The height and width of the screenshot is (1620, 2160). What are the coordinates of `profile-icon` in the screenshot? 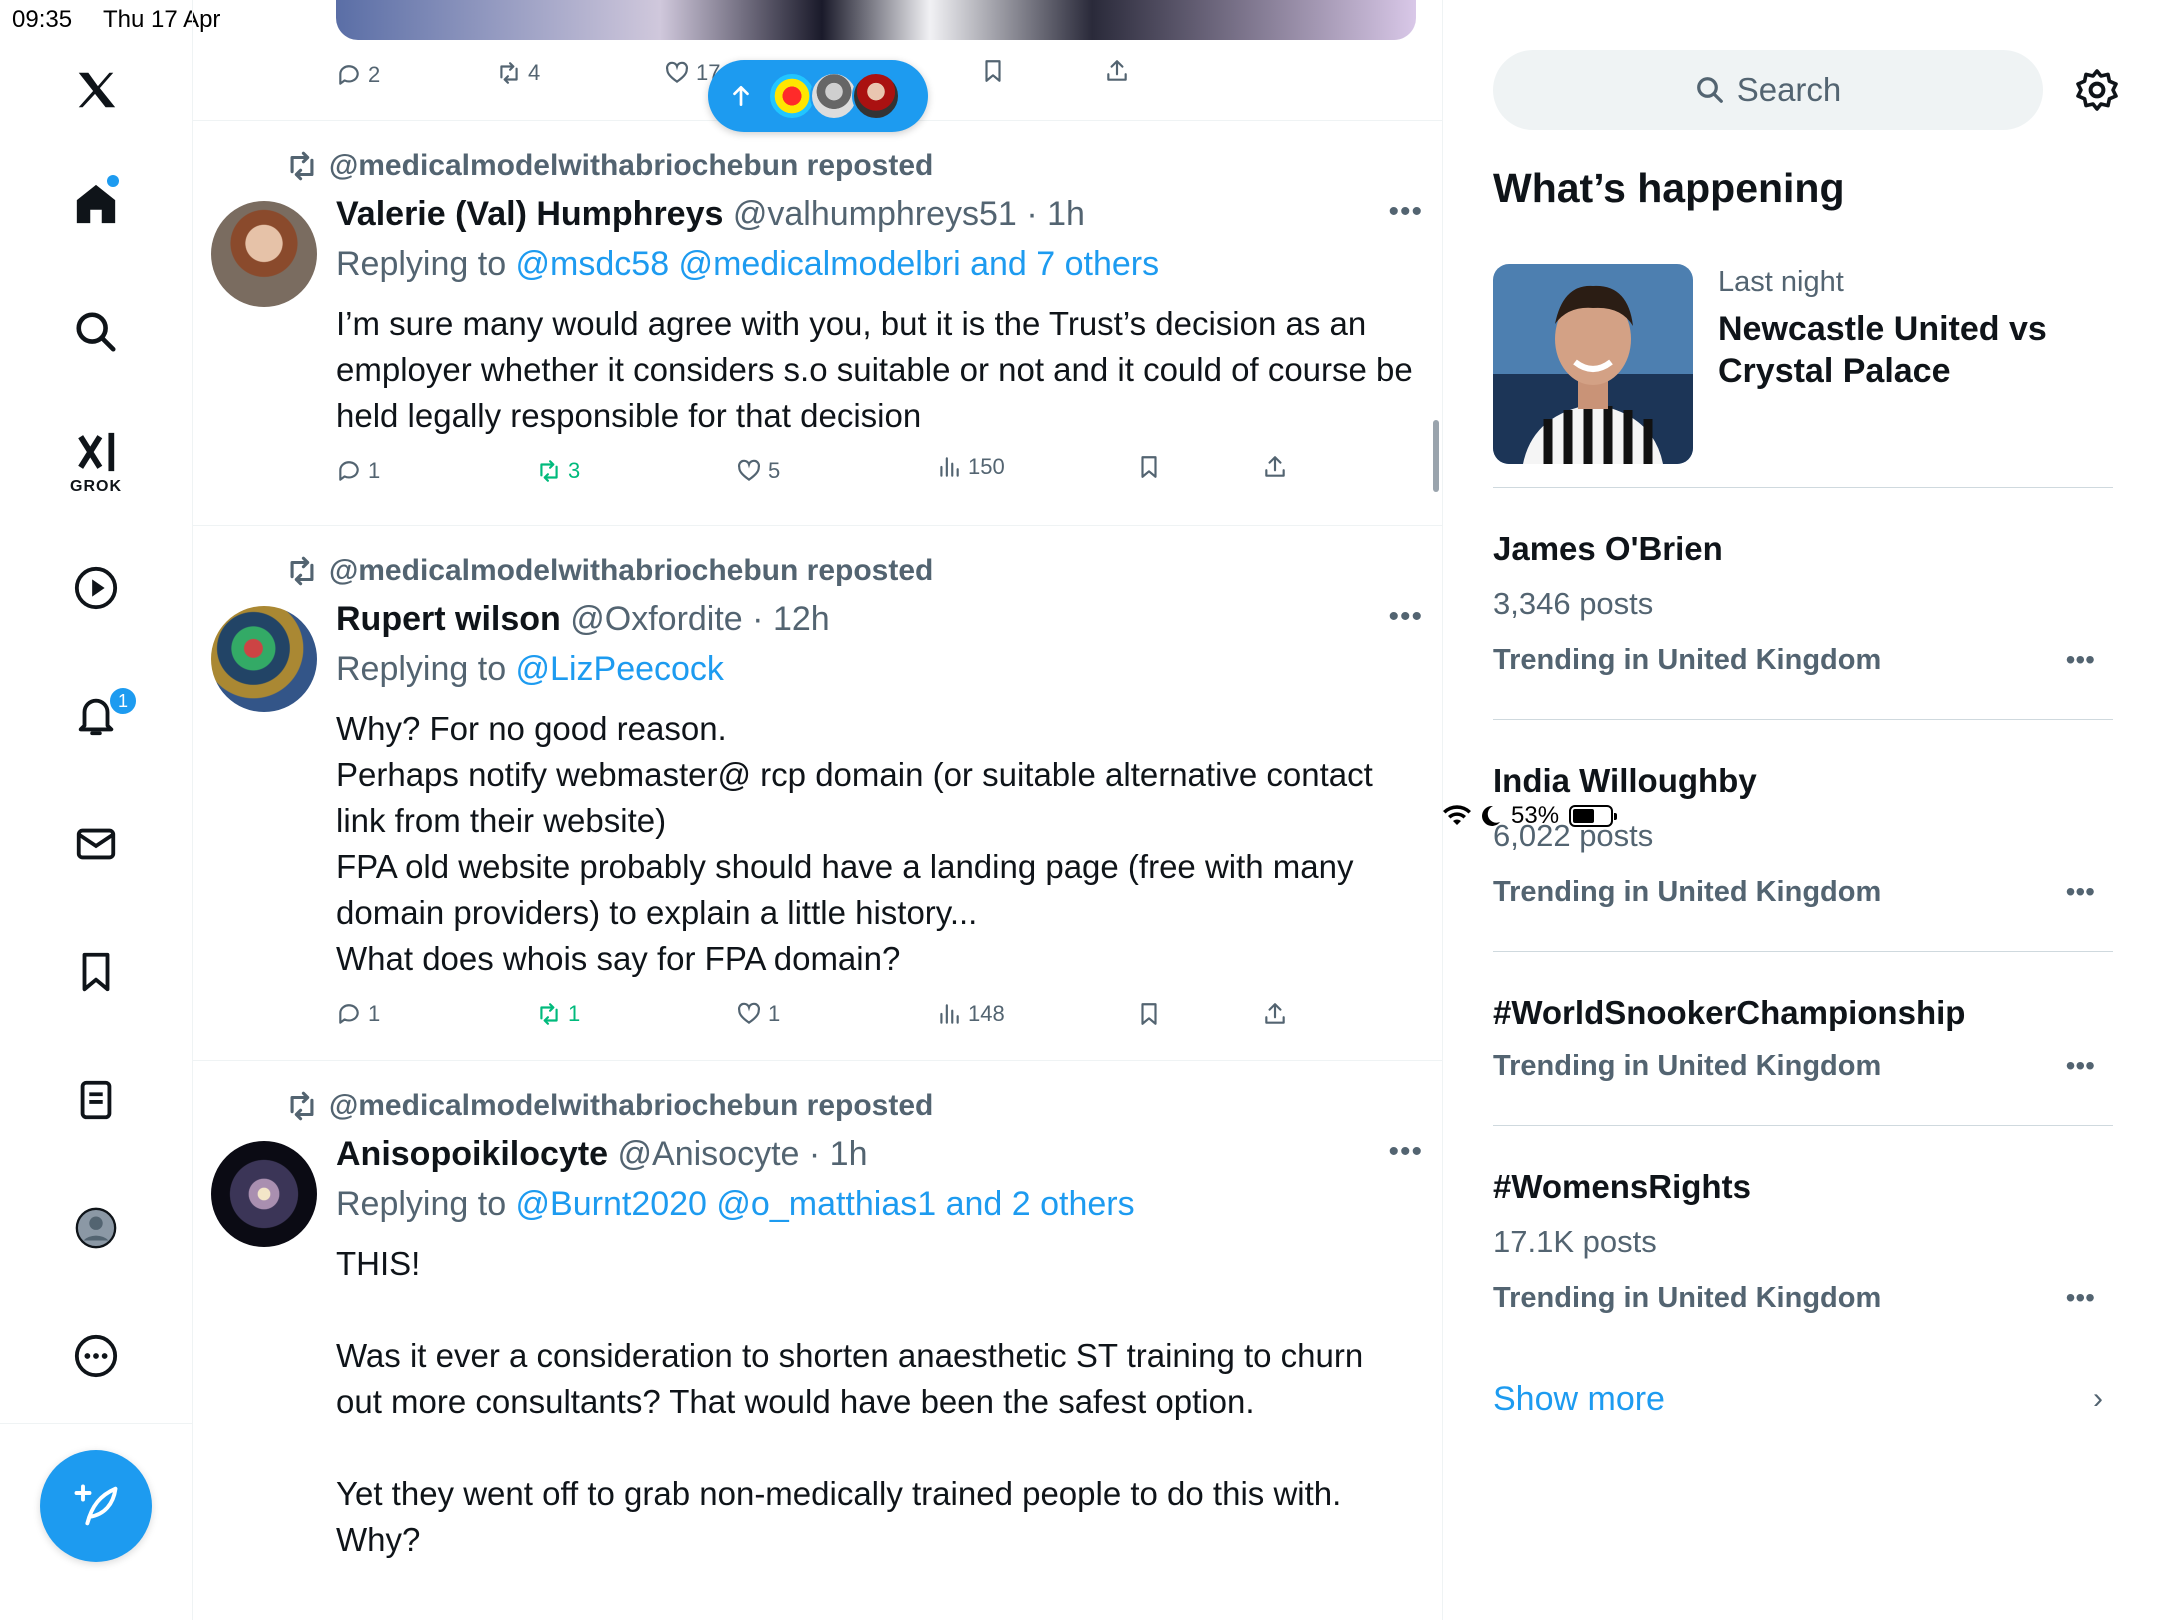 It's located at (96, 1228).